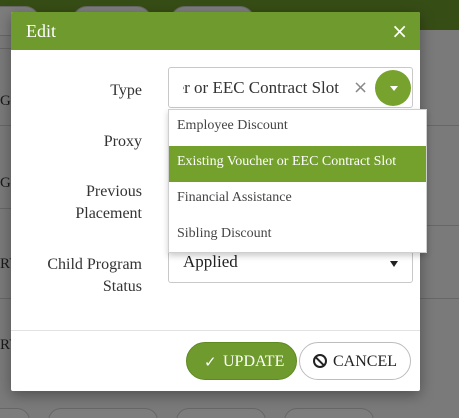  I want to click on footer-divider, so click(215, 330).